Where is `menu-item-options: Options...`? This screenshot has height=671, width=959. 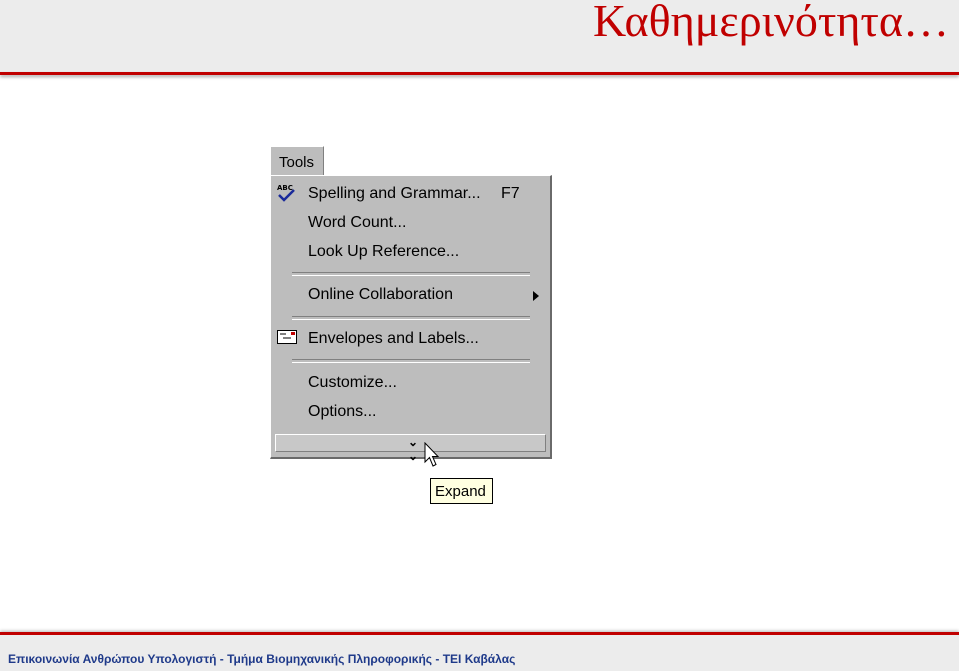
menu-item-options: Options... is located at coordinates (342, 412).